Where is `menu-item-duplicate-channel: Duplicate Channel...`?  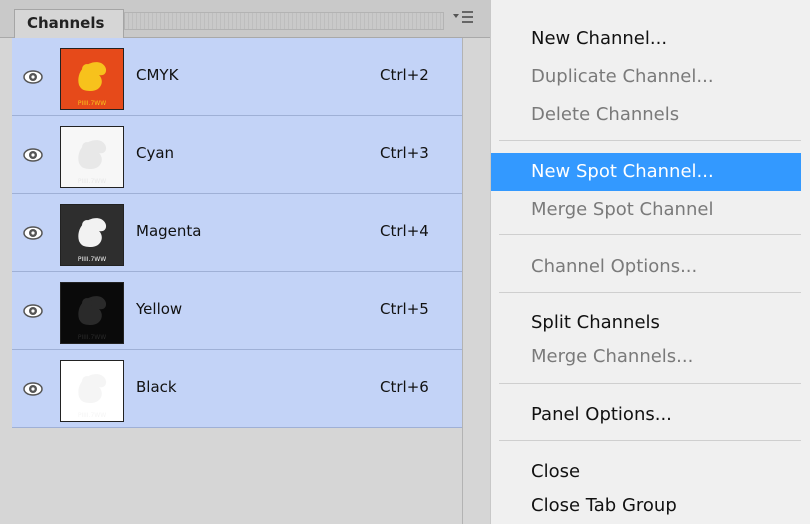 menu-item-duplicate-channel: Duplicate Channel... is located at coordinates (622, 76).